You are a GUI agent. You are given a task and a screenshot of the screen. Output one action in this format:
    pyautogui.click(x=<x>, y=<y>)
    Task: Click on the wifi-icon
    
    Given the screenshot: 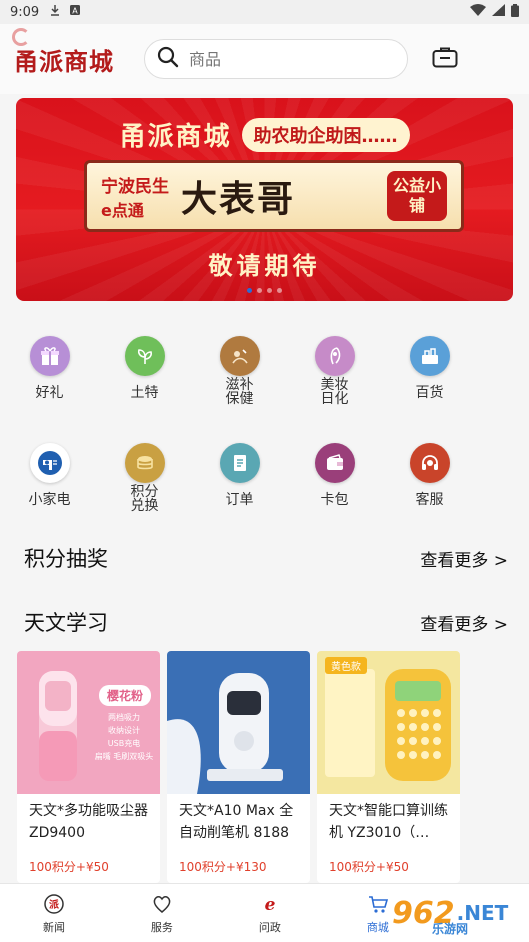 What is the action you would take?
    pyautogui.click(x=478, y=12)
    